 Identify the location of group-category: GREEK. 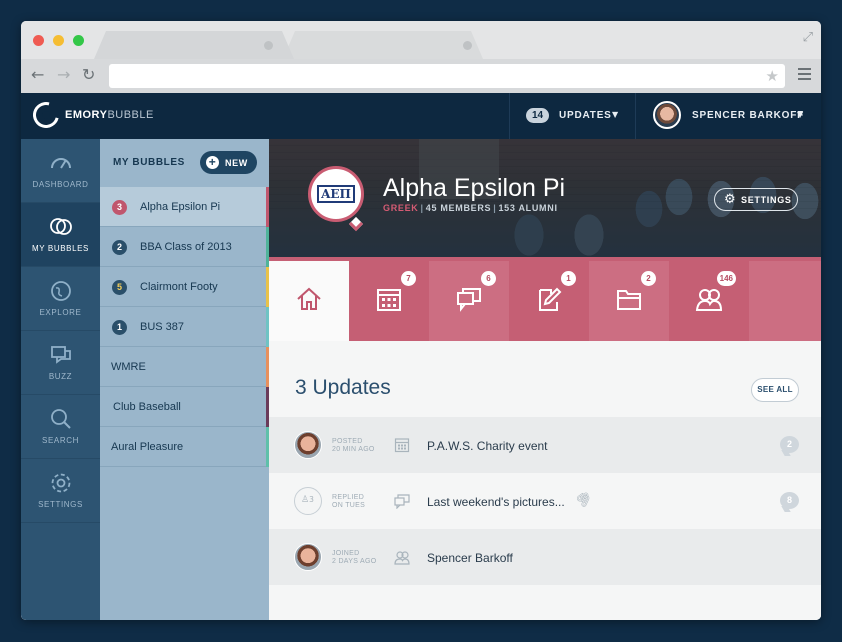
(401, 208).